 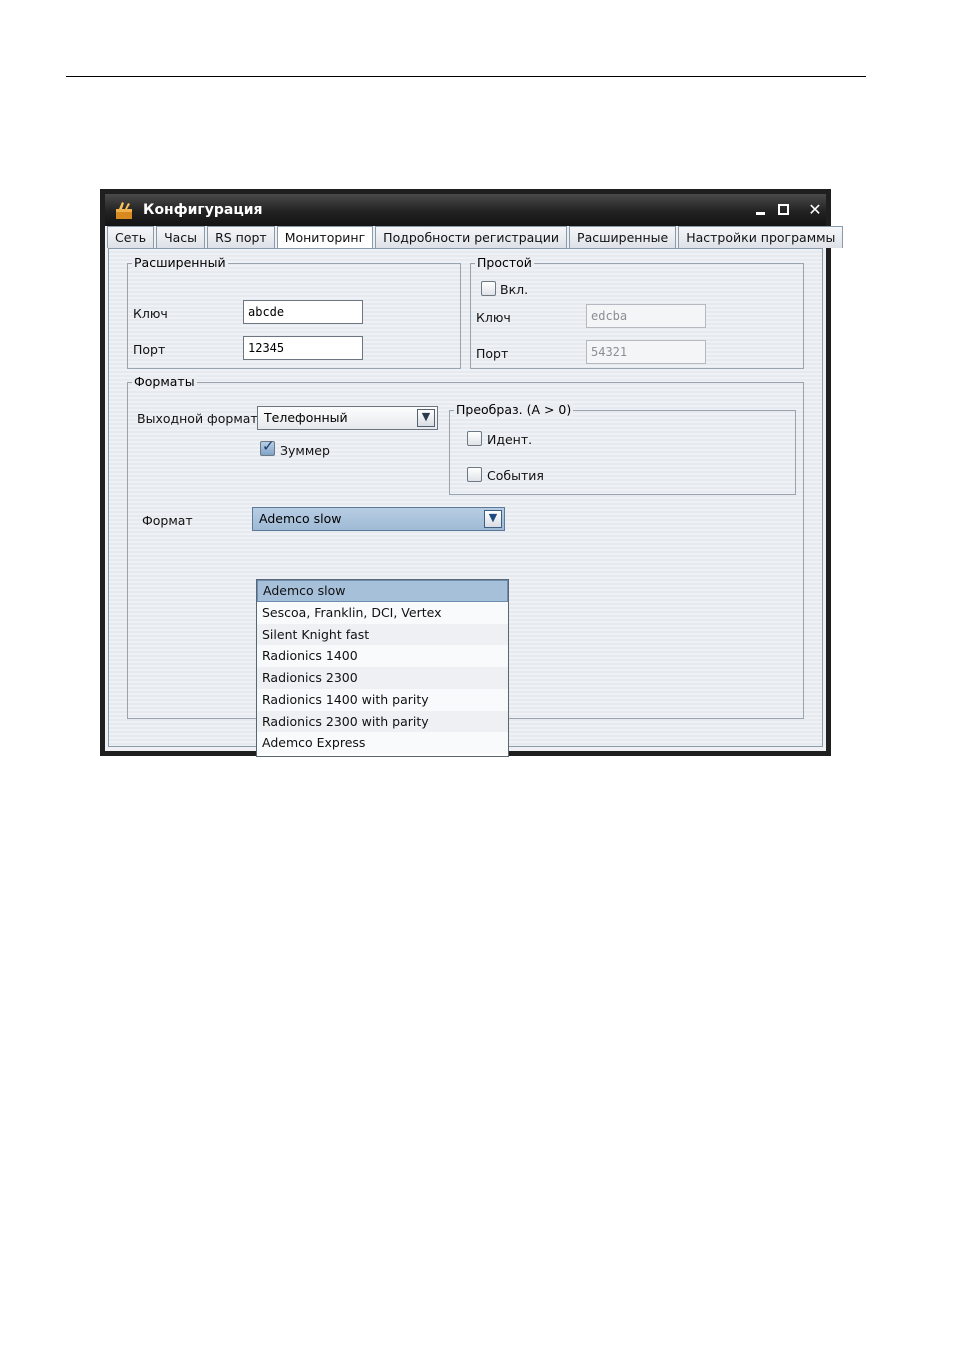 I want to click on simple-group-legend: Простой, so click(x=504, y=262).